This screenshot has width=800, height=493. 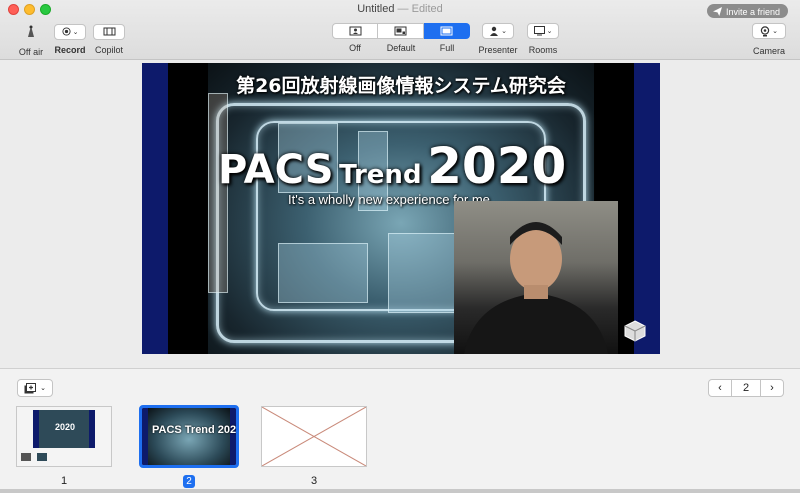 I want to click on current-scene-number: 2, so click(x=746, y=388).